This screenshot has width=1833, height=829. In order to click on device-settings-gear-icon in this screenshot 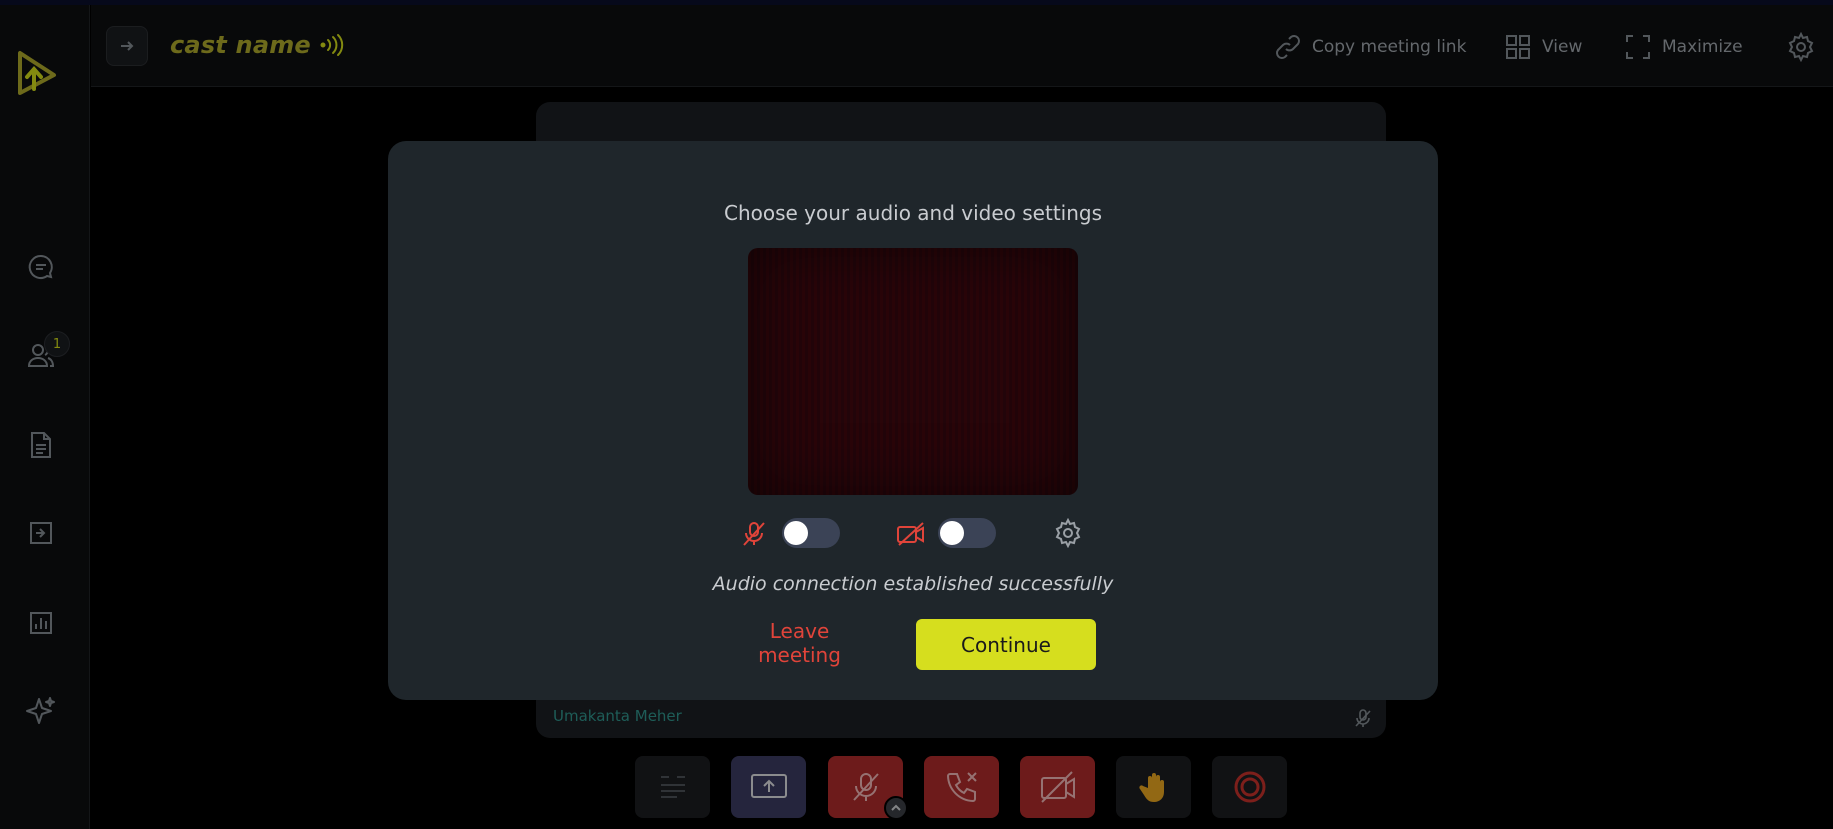, I will do `click(1068, 534)`.